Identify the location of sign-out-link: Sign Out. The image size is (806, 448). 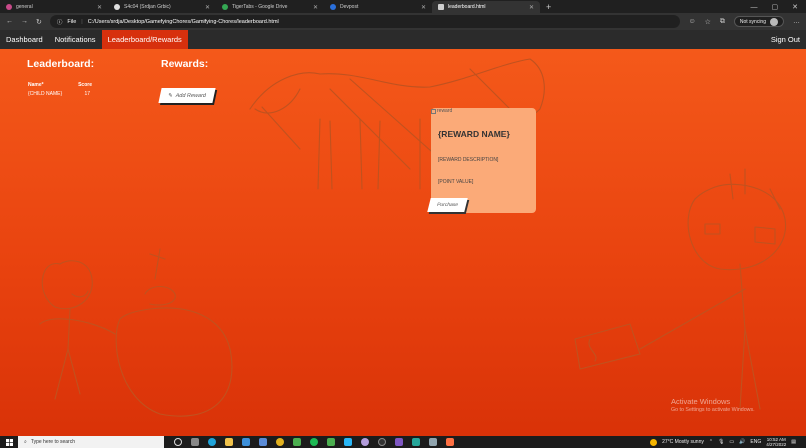
(785, 39).